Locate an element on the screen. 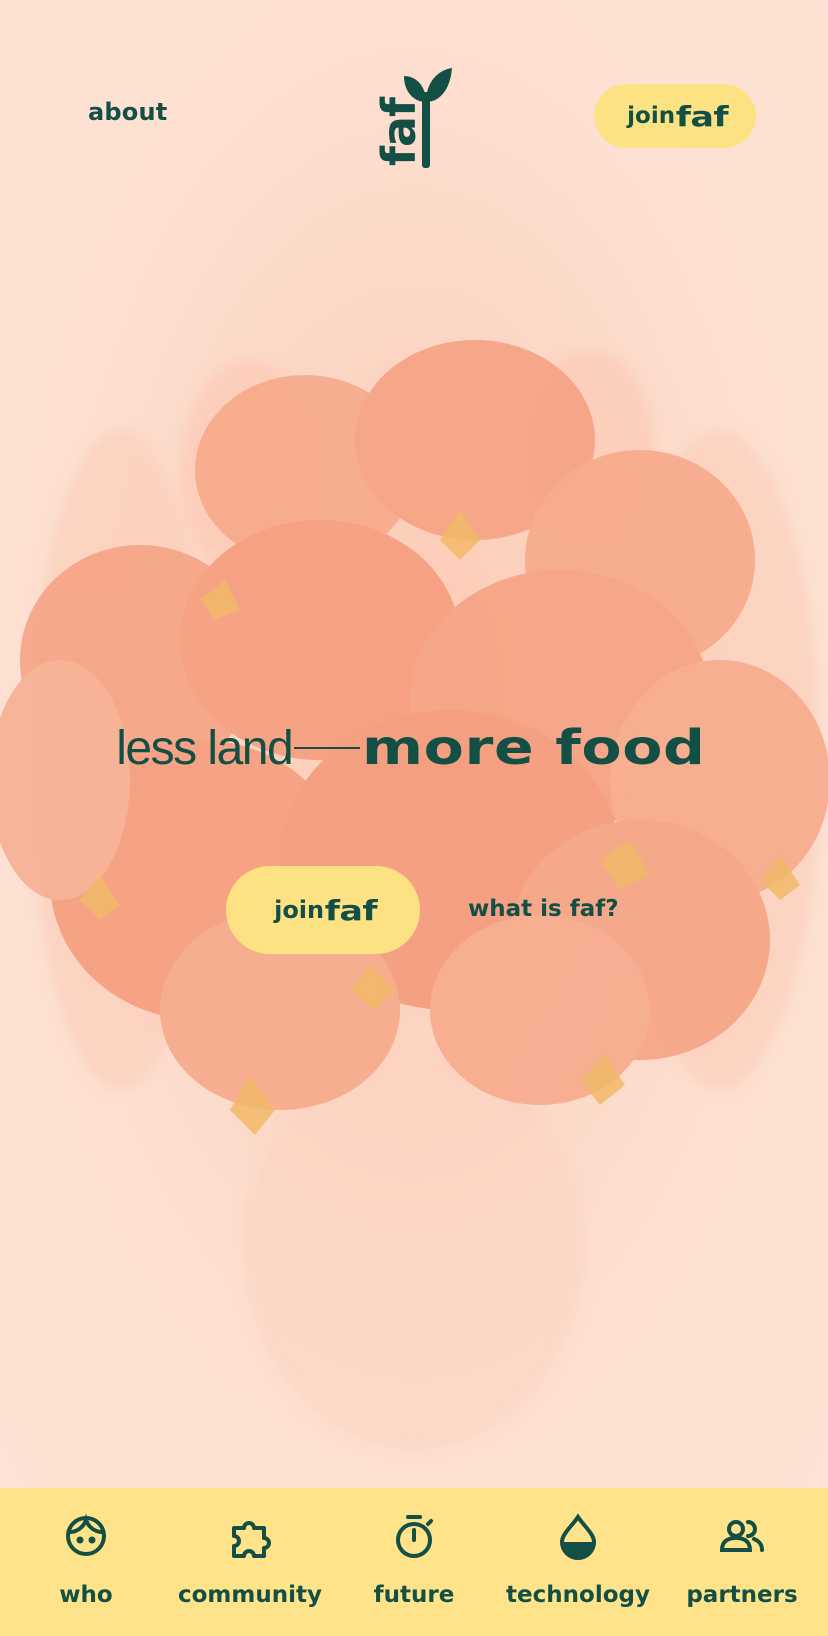 This screenshot has height=1636, width=828. nav-label: technology is located at coordinates (578, 1595).